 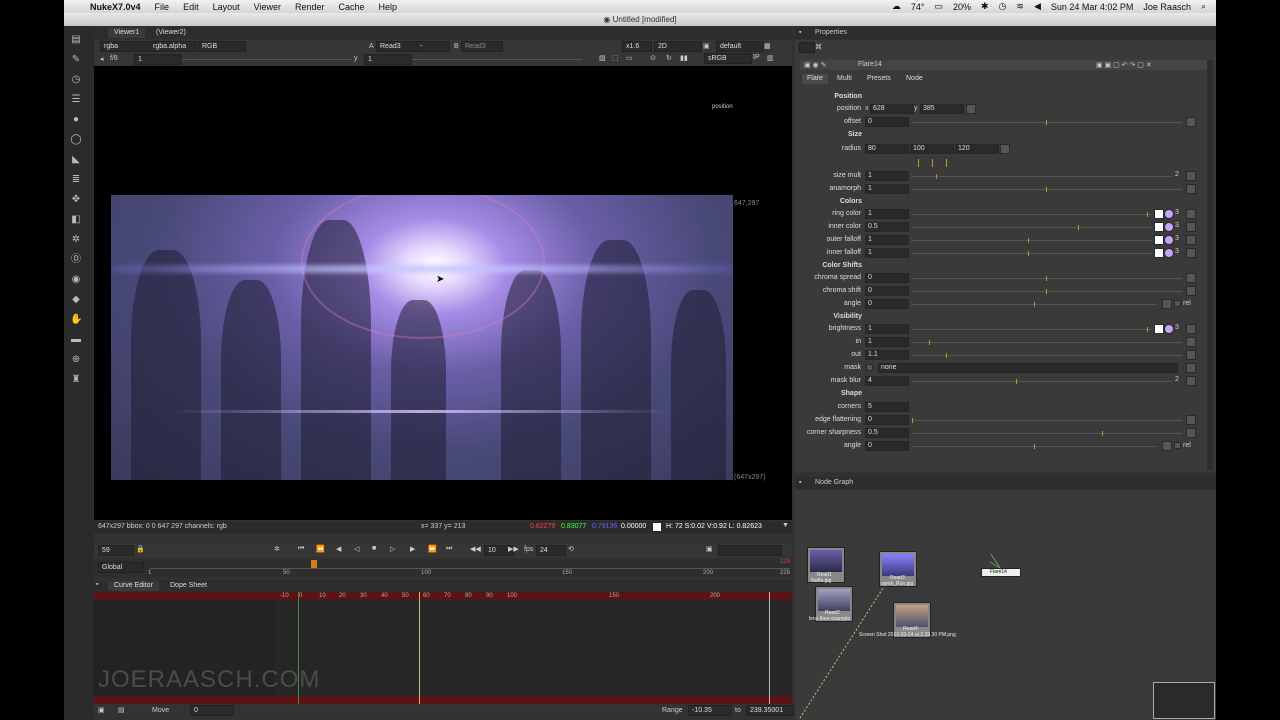 What do you see at coordinates (374, 548) in the screenshot?
I see `stop-icon: ■` at bounding box center [374, 548].